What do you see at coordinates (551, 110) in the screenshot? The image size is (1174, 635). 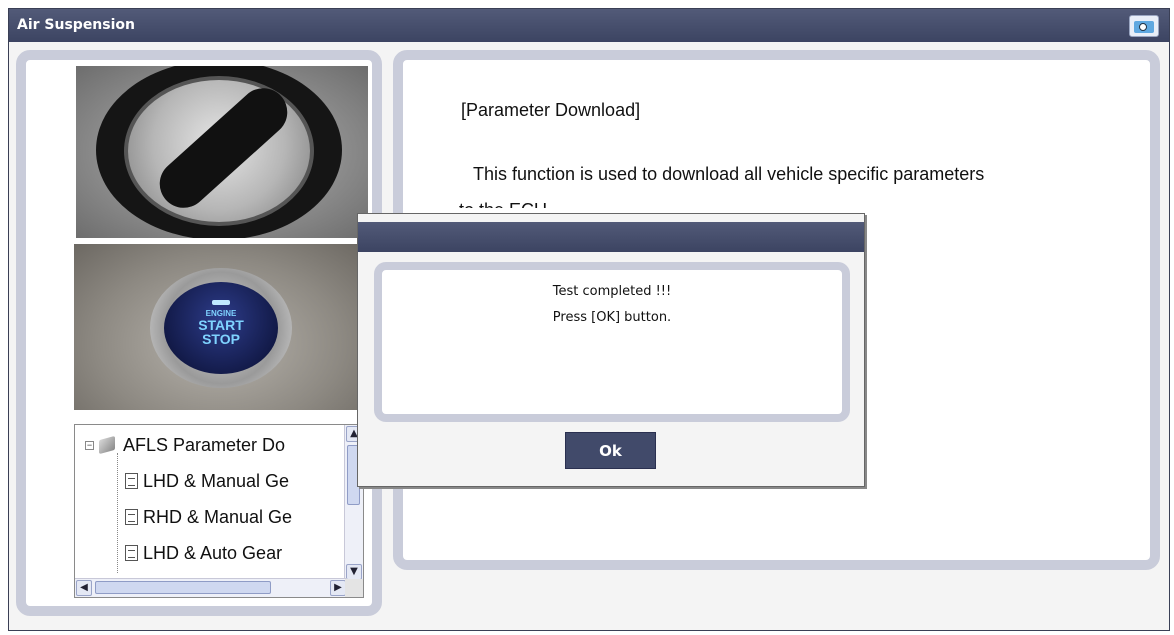 I see `page-title: [Parameter Download]` at bounding box center [551, 110].